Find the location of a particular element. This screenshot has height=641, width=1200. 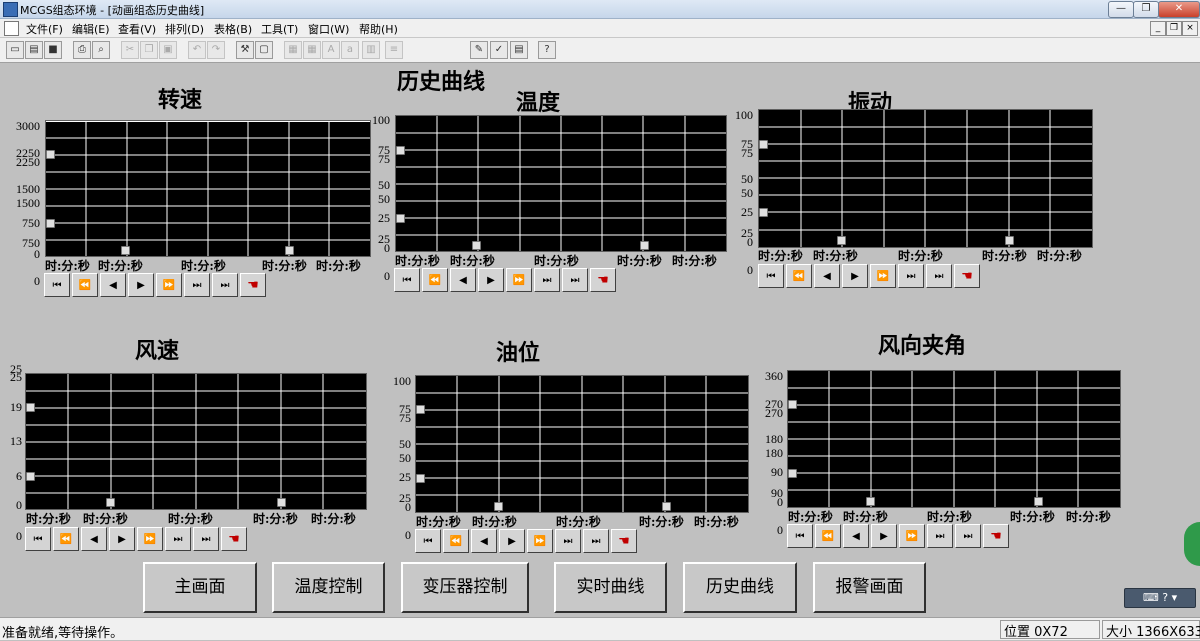

menu-table: 表格(B) is located at coordinates (233, 29).